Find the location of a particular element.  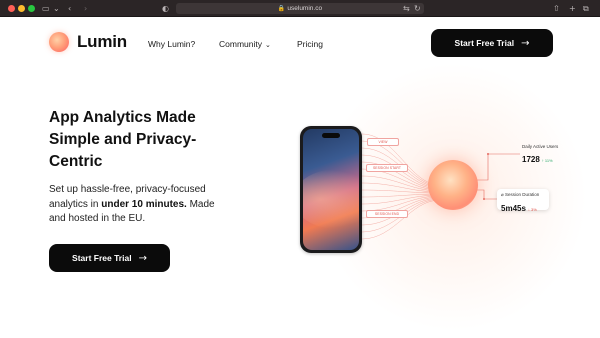

stat-value: 1728 is located at coordinates (531, 159).